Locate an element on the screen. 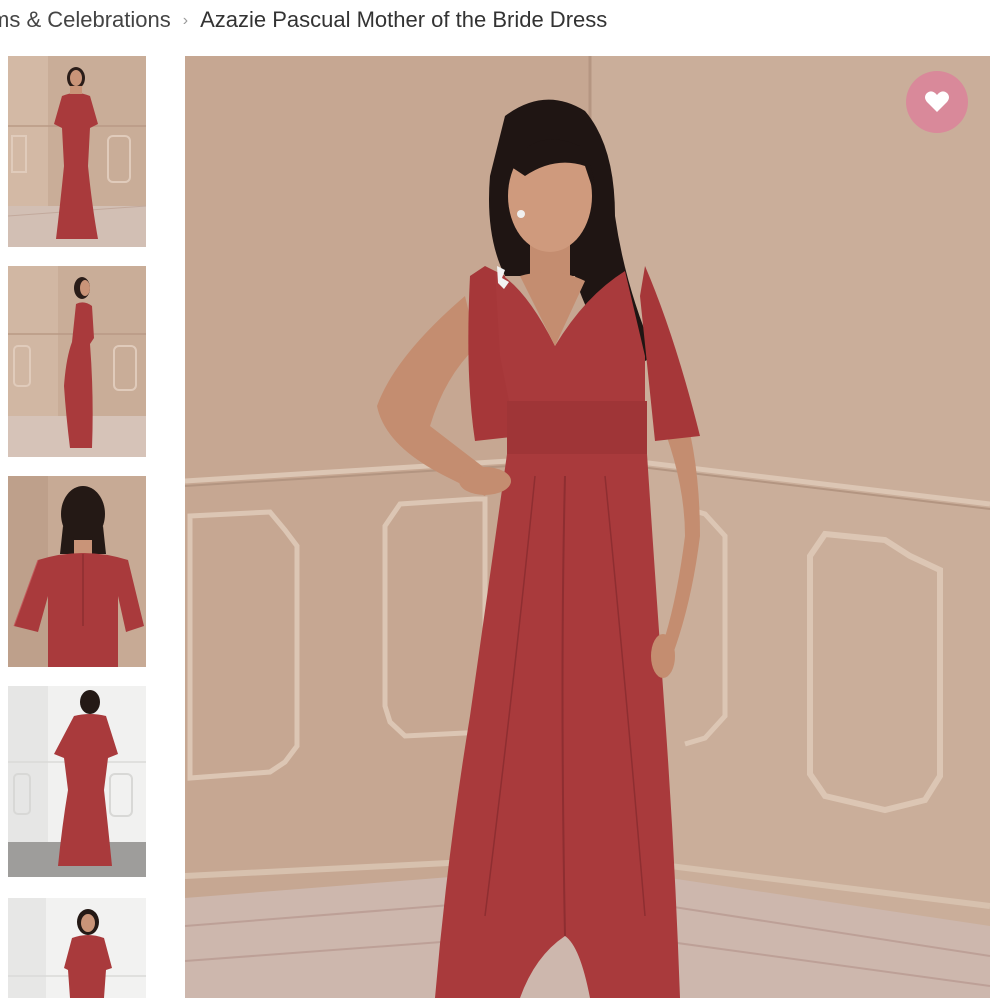 This screenshot has height=998, width=1000. dress-side-view-image is located at coordinates (77, 361).